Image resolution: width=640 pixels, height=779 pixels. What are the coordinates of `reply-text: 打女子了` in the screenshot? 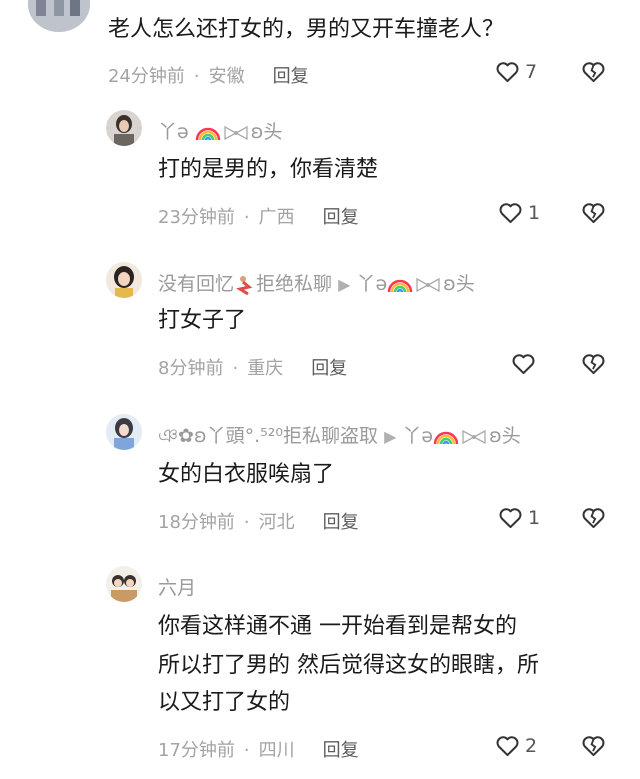 It's located at (202, 320).